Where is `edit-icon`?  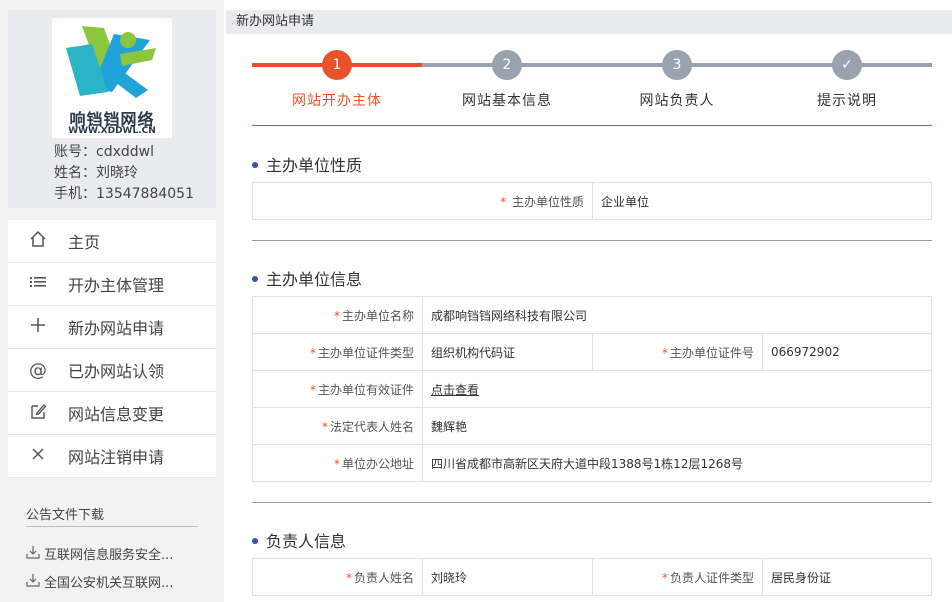
edit-icon is located at coordinates (38, 413).